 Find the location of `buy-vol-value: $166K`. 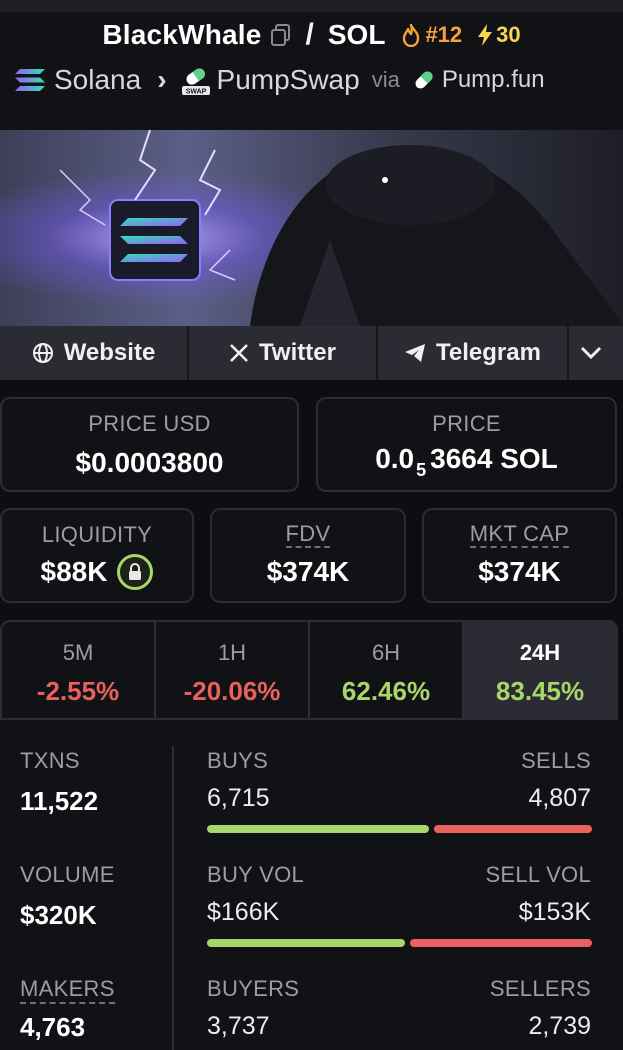

buy-vol-value: $166K is located at coordinates (243, 912).